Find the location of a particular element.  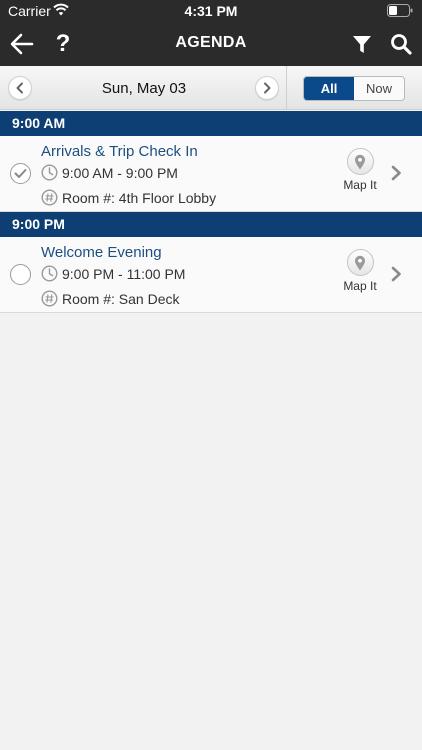

event-title: Arrivals & Trip Check In is located at coordinates (119, 151).